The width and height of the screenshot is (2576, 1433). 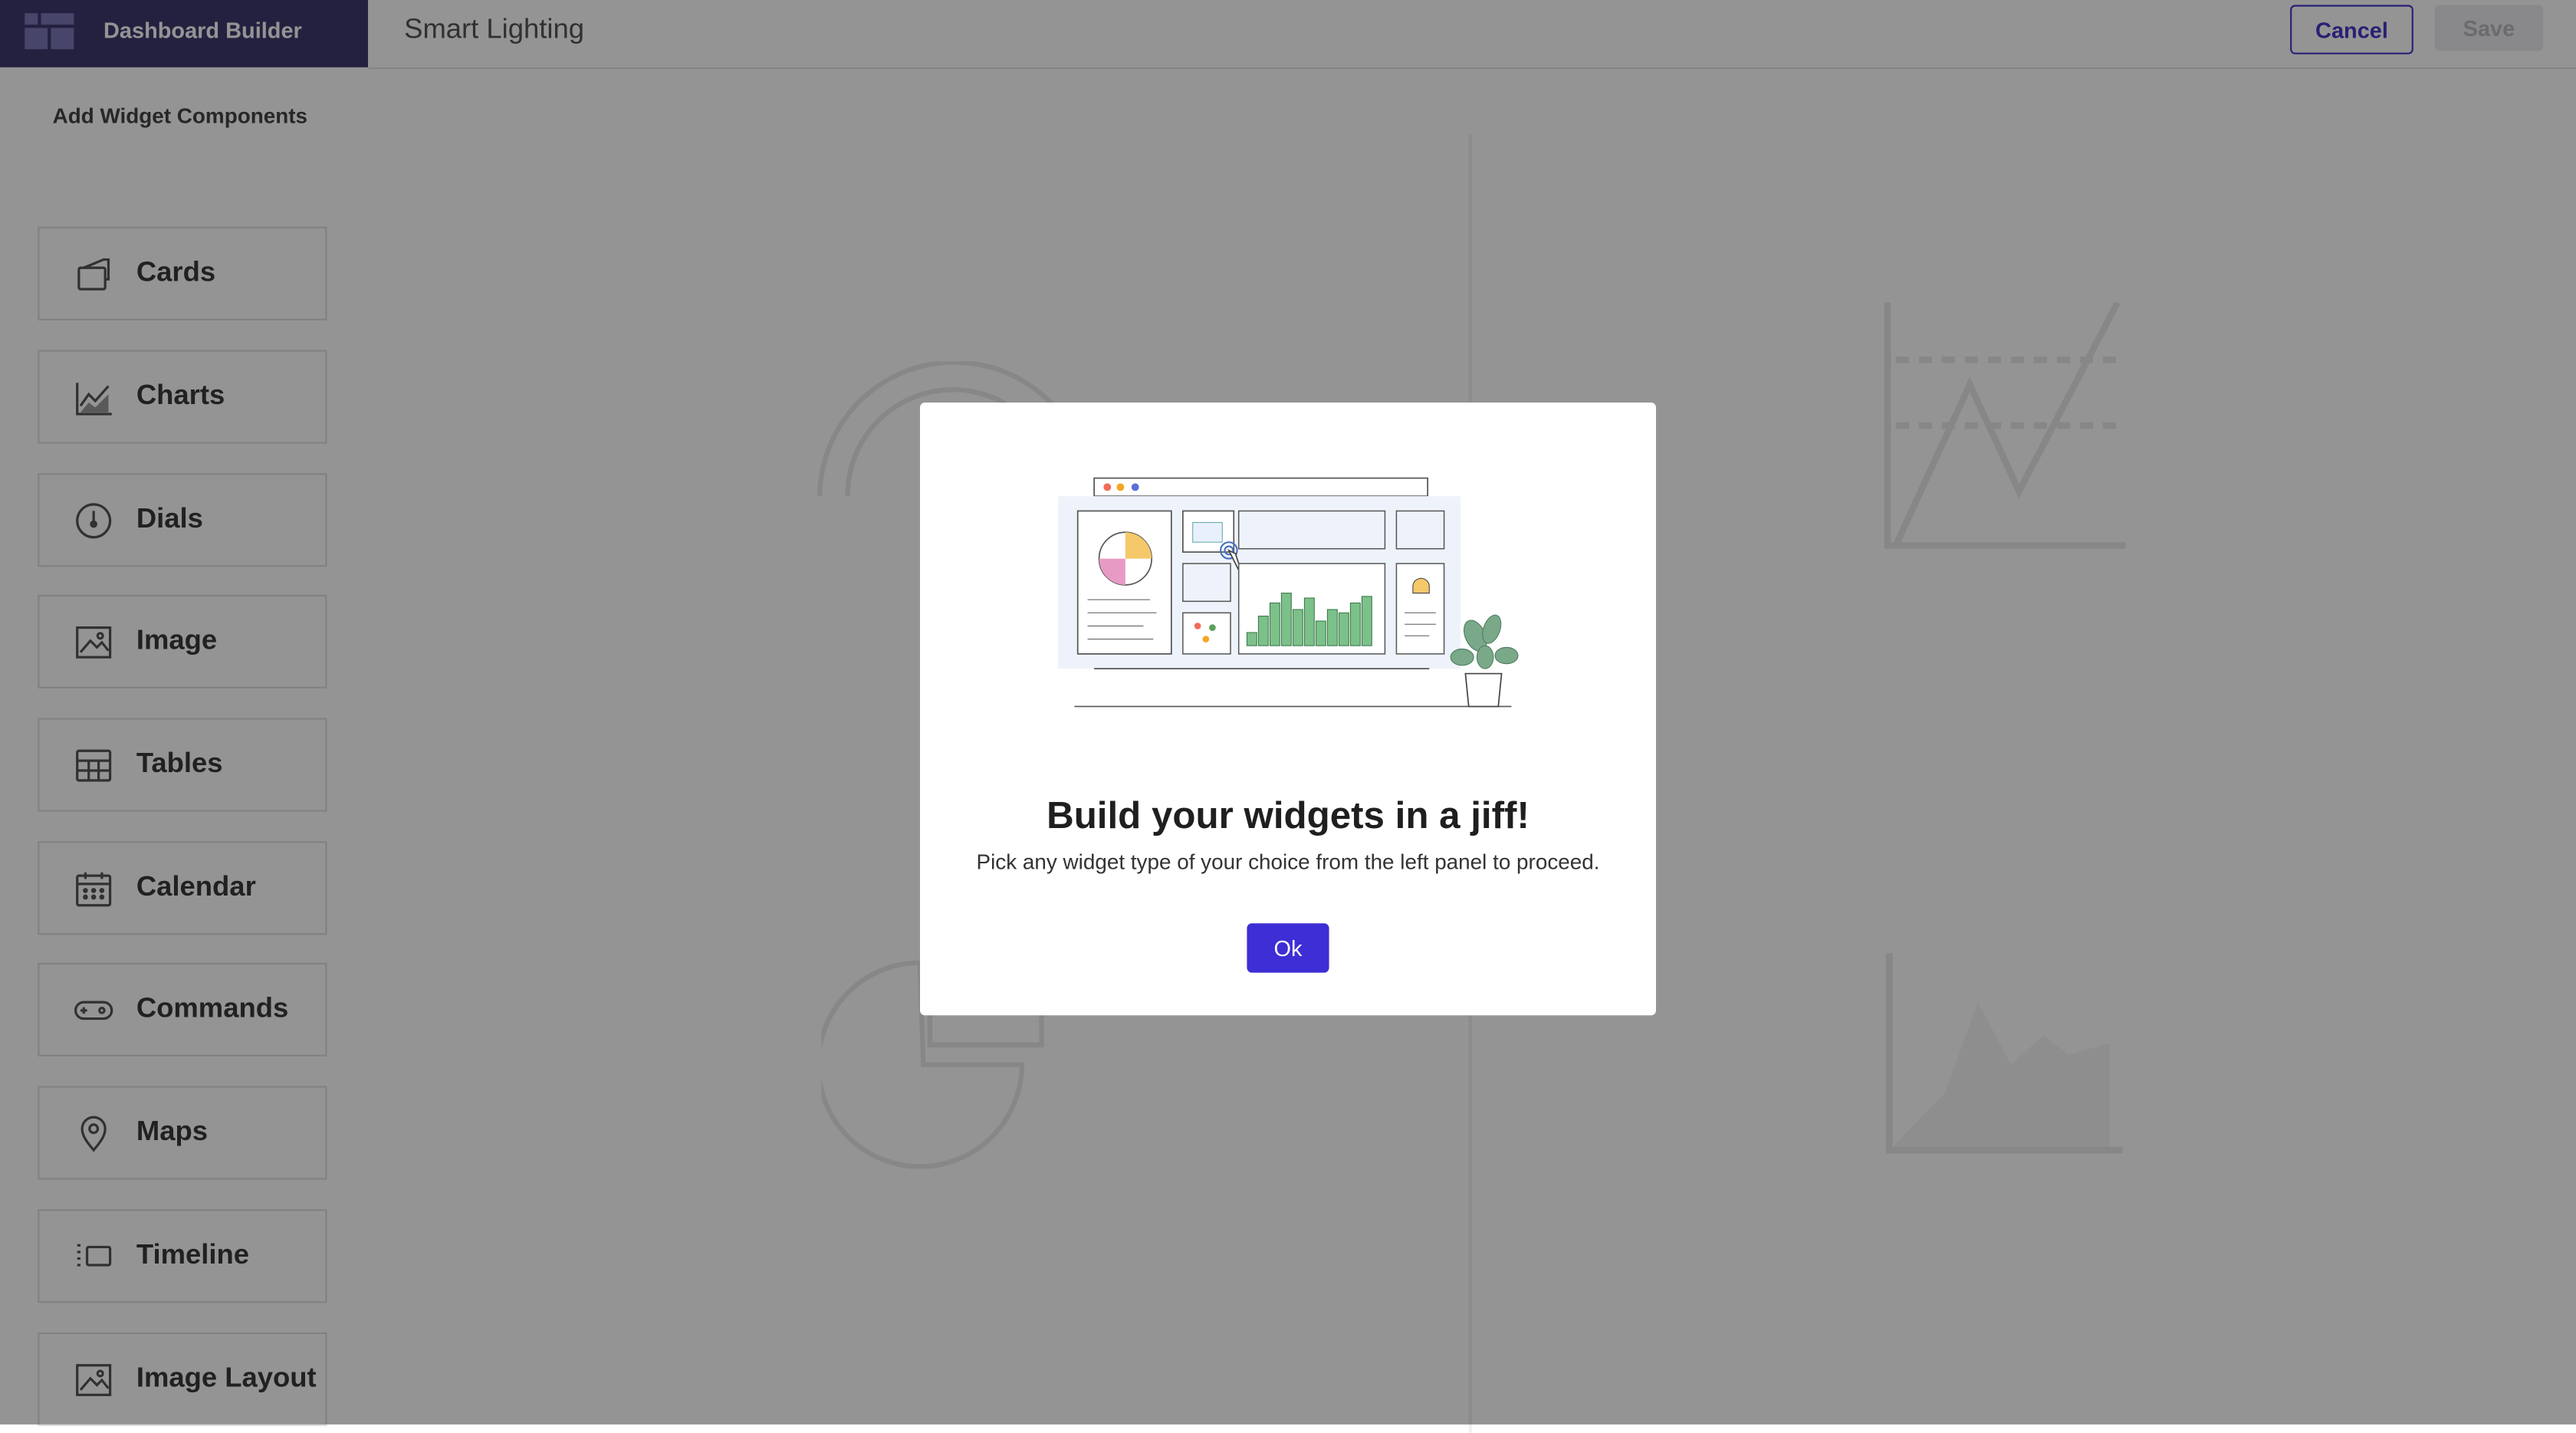 What do you see at coordinates (1288, 592) in the screenshot?
I see `dashboard-illustration-icon` at bounding box center [1288, 592].